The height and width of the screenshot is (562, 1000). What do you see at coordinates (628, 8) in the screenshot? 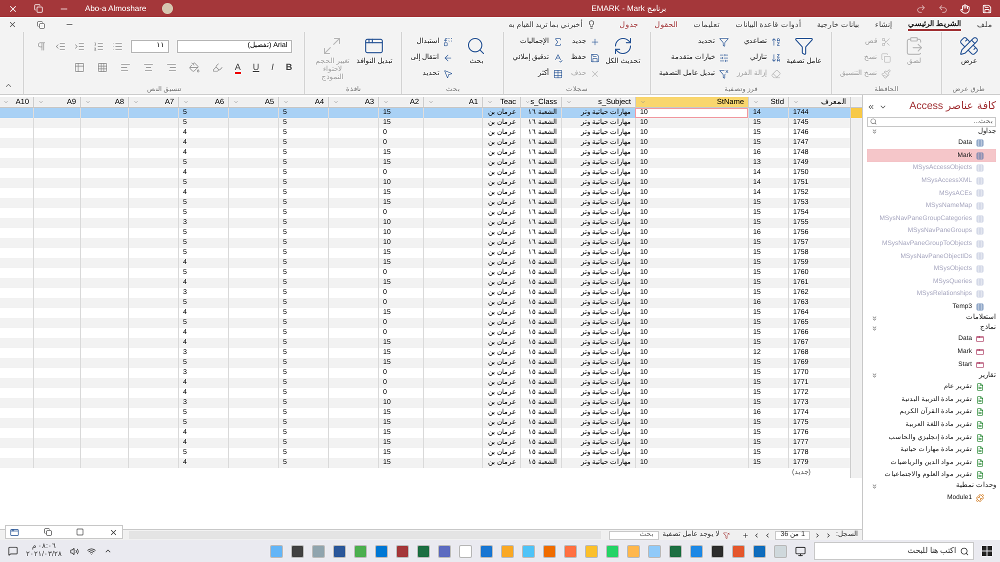
I see `window-title: برنامج EMARK - Mark` at bounding box center [628, 8].